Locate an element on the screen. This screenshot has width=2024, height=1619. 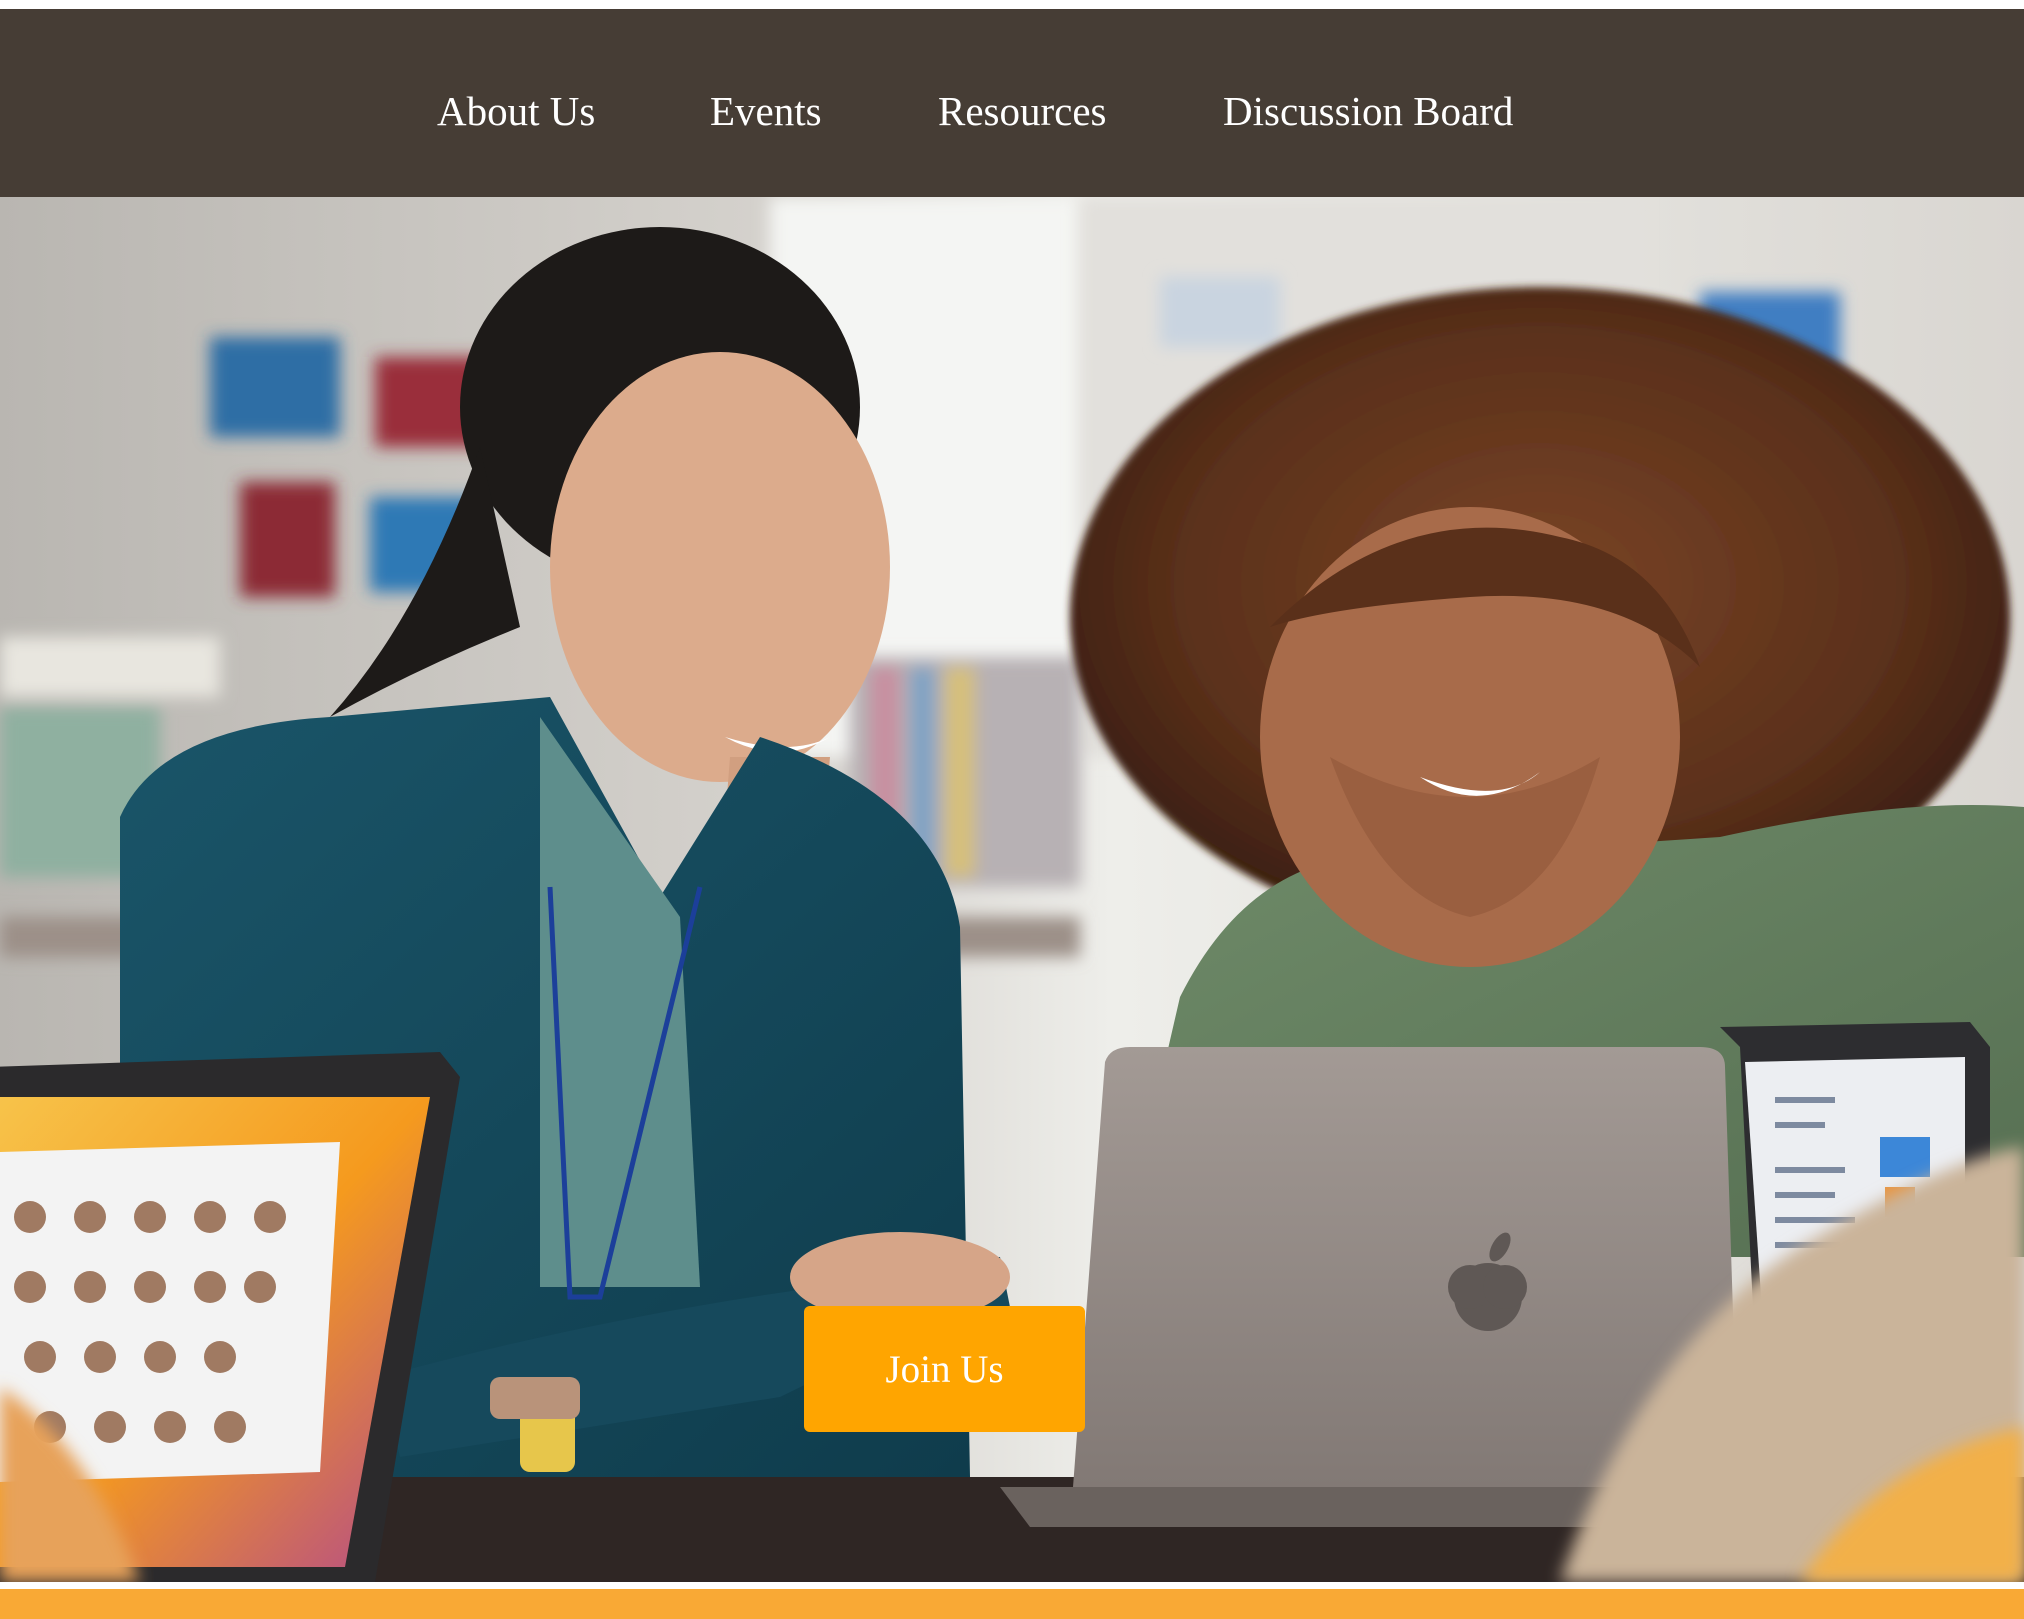
nav-item-resources: Resources is located at coordinates (1022, 111).